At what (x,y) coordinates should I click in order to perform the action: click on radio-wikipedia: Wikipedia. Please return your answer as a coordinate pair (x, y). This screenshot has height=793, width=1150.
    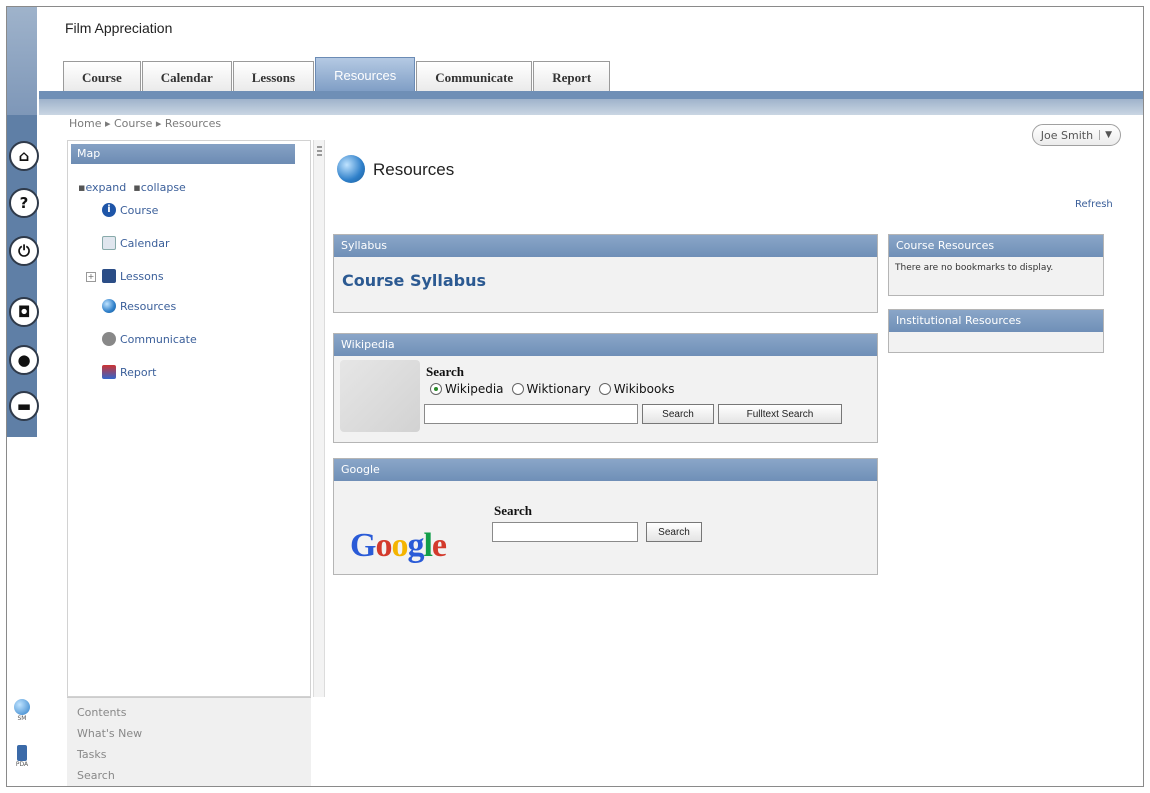
    Looking at the image, I should click on (467, 389).